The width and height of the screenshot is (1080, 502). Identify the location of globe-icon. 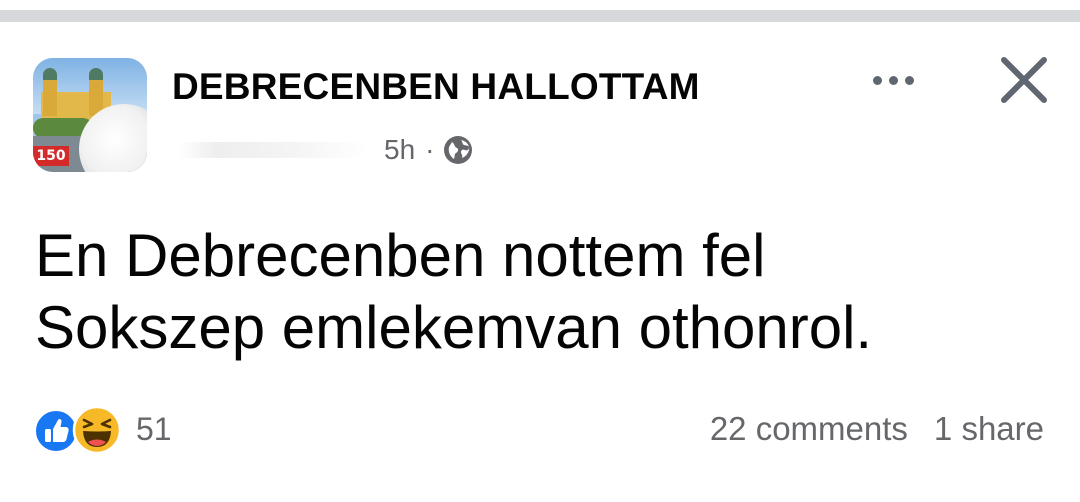
(458, 150).